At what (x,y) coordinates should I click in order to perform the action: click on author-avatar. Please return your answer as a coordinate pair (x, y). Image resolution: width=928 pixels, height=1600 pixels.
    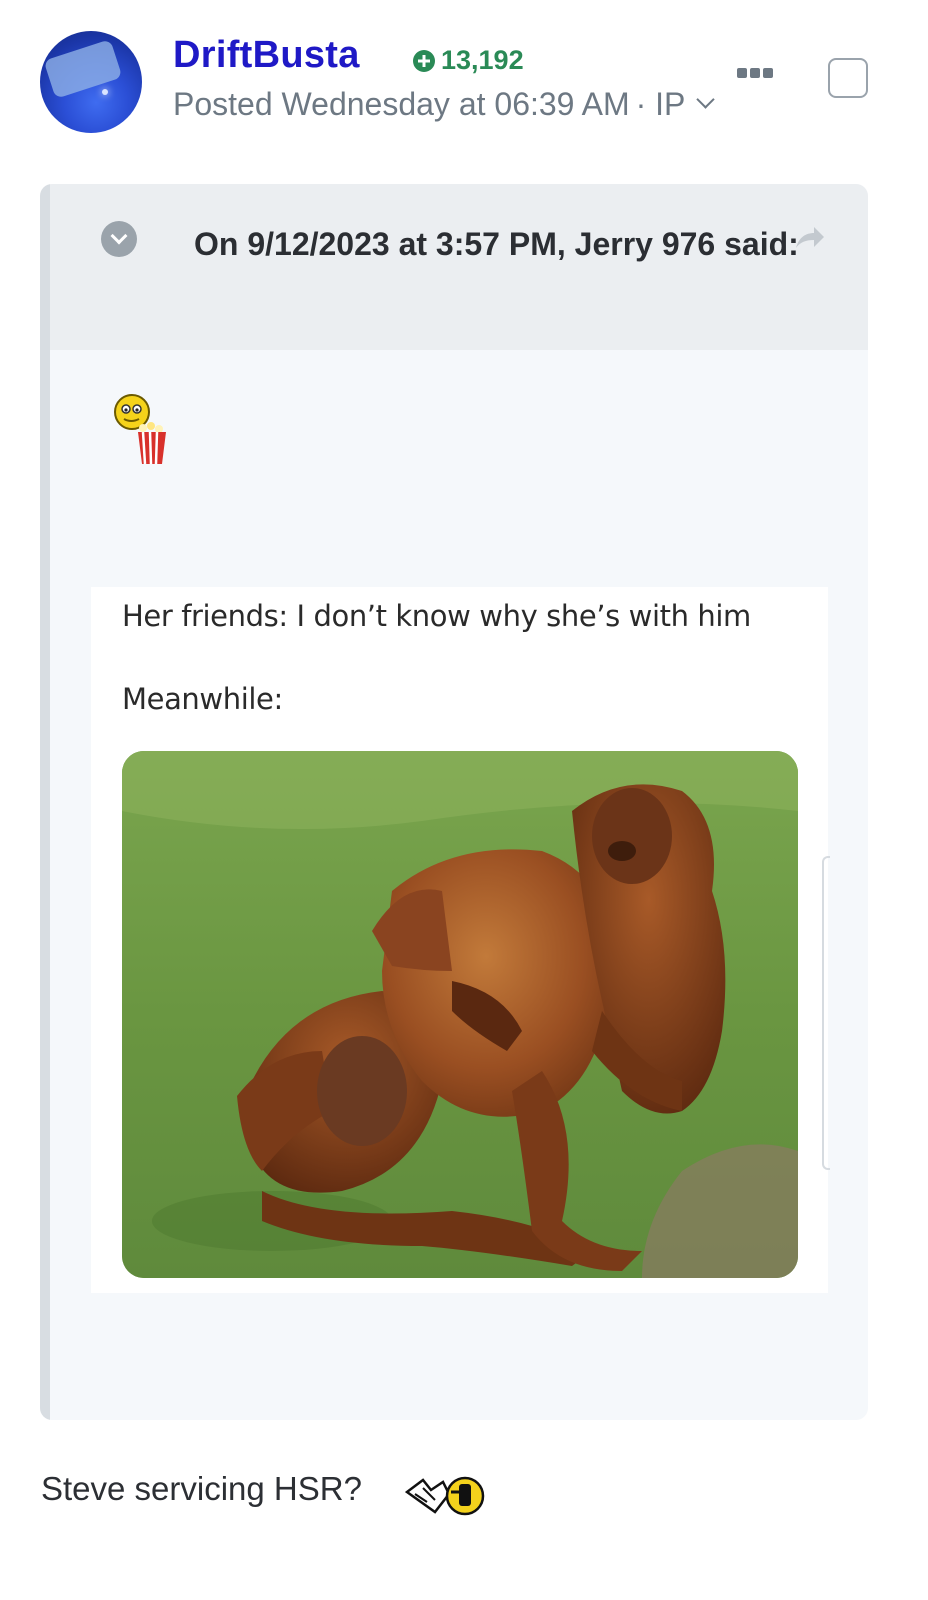
    Looking at the image, I should click on (91, 82).